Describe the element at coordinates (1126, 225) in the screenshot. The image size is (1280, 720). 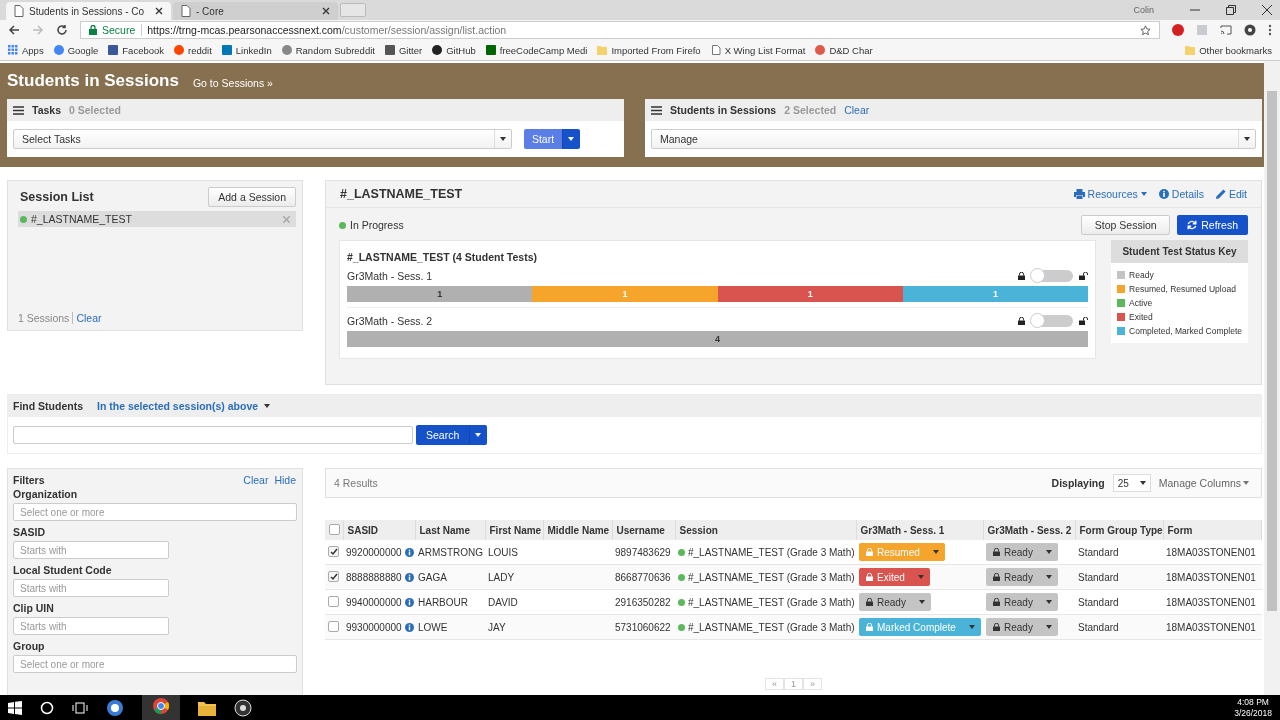
I see `session-button: Stop Session` at that location.